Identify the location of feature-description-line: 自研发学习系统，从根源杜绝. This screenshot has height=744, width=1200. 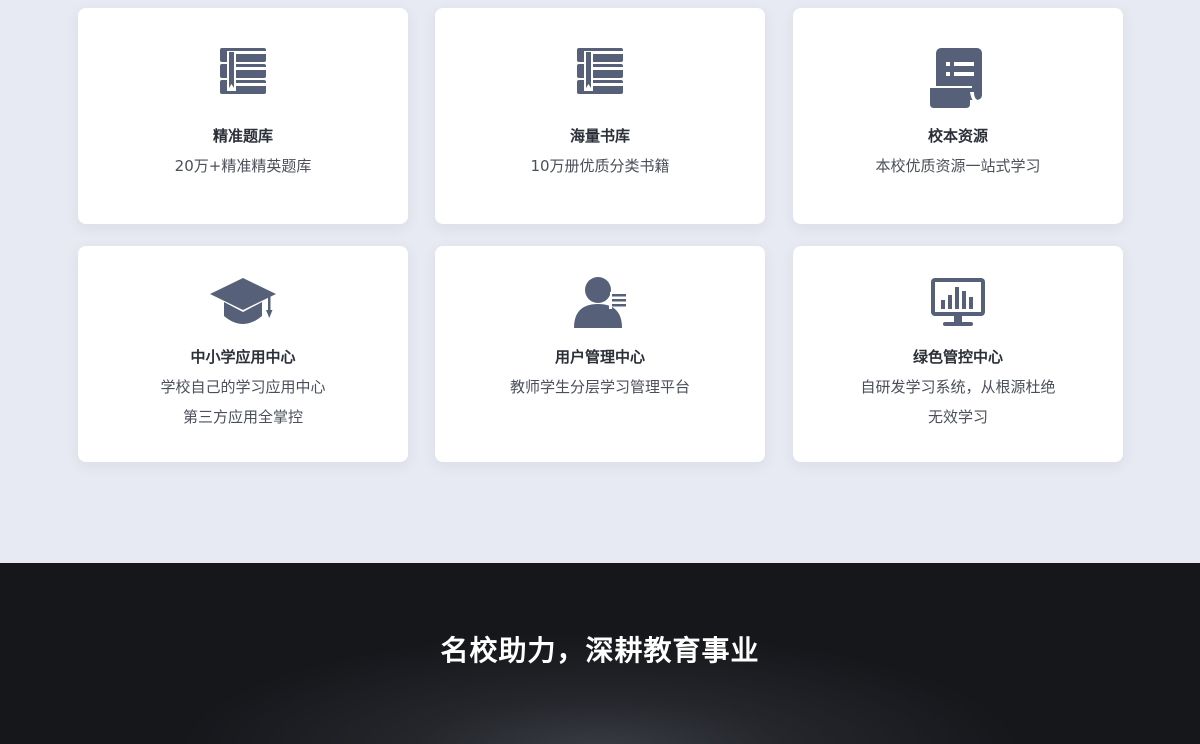
(958, 387).